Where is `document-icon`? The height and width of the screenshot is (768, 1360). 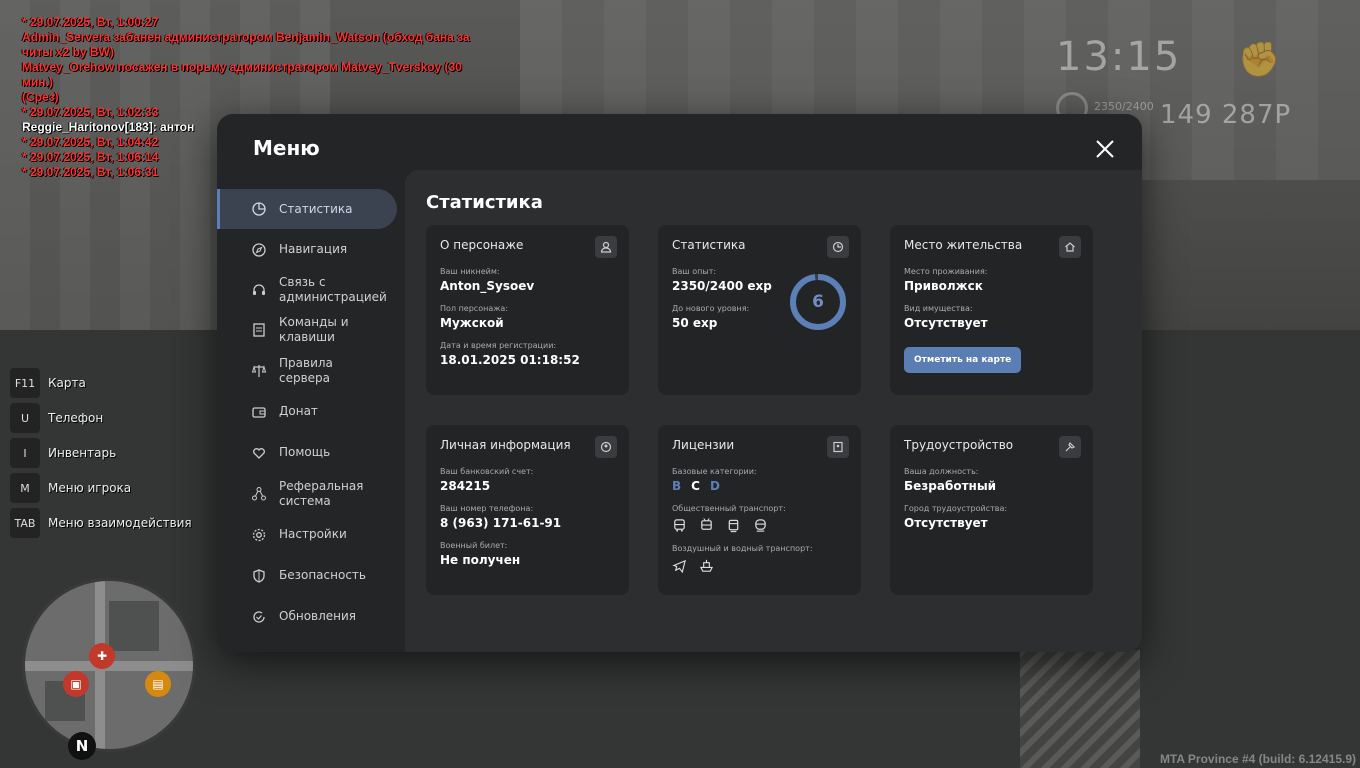 document-icon is located at coordinates (259, 330).